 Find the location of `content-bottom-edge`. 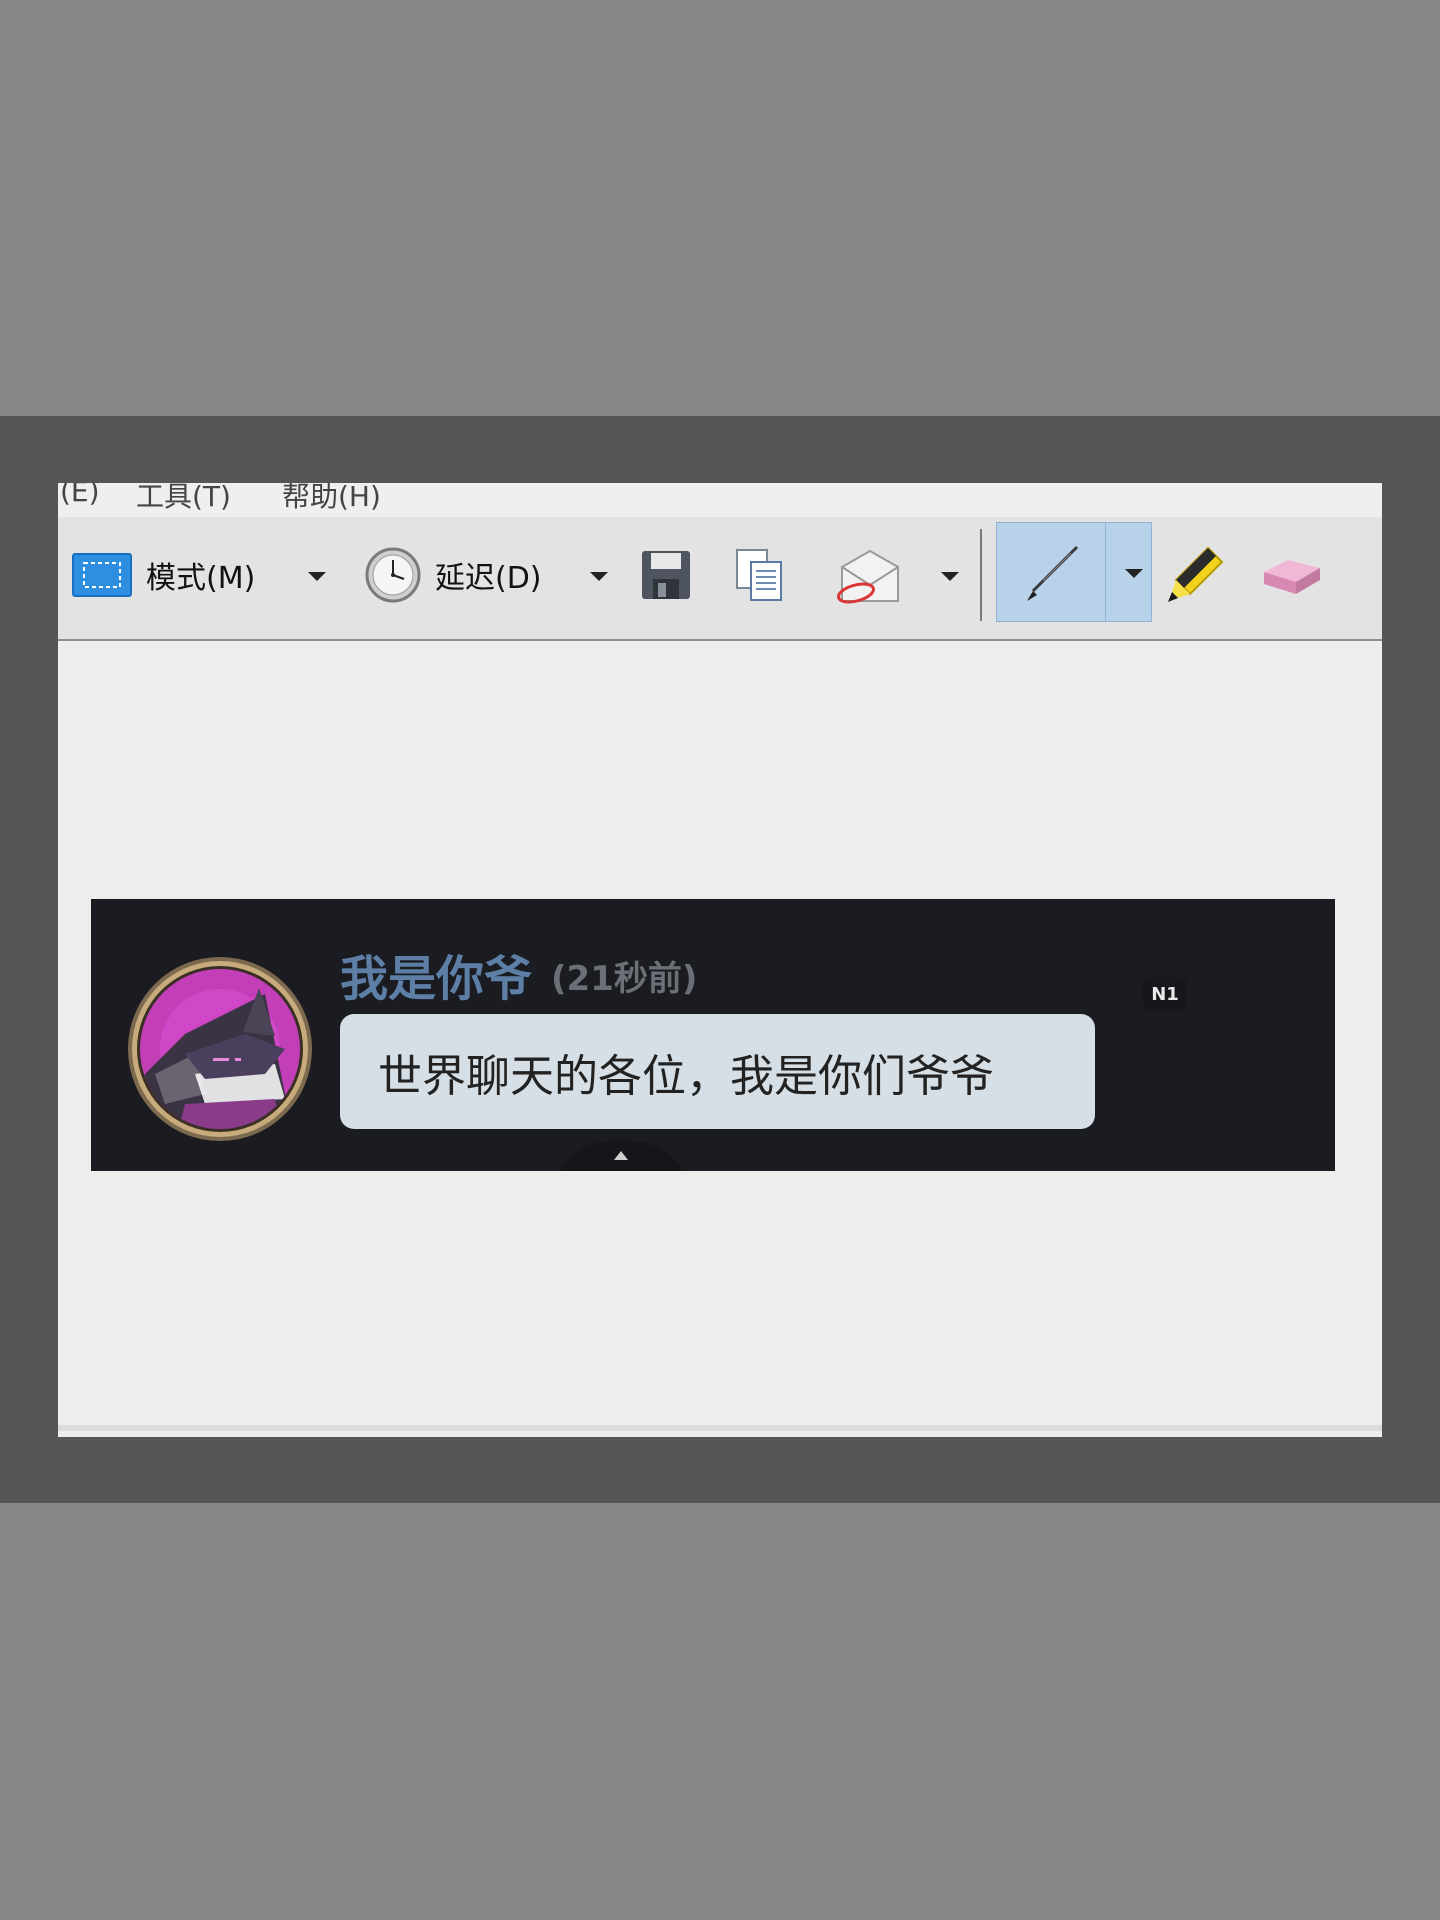

content-bottom-edge is located at coordinates (720, 1428).